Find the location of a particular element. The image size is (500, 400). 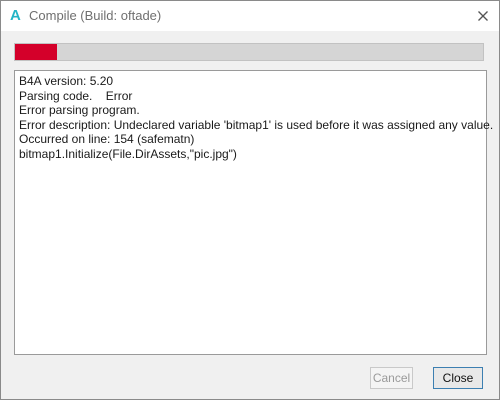

b4a-app-icon: A is located at coordinates (15, 15).